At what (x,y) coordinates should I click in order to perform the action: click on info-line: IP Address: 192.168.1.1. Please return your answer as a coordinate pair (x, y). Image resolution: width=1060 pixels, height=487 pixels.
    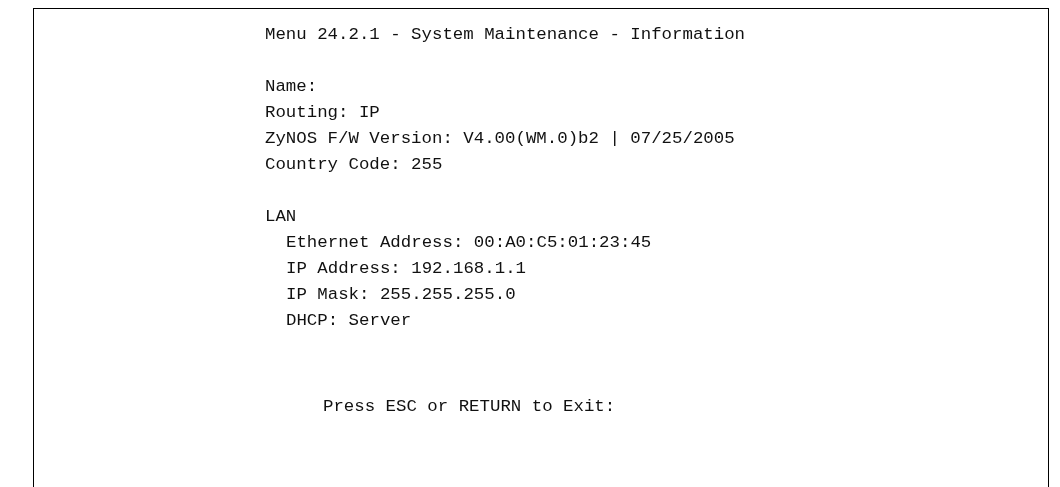
    Looking at the image, I should click on (406, 269).